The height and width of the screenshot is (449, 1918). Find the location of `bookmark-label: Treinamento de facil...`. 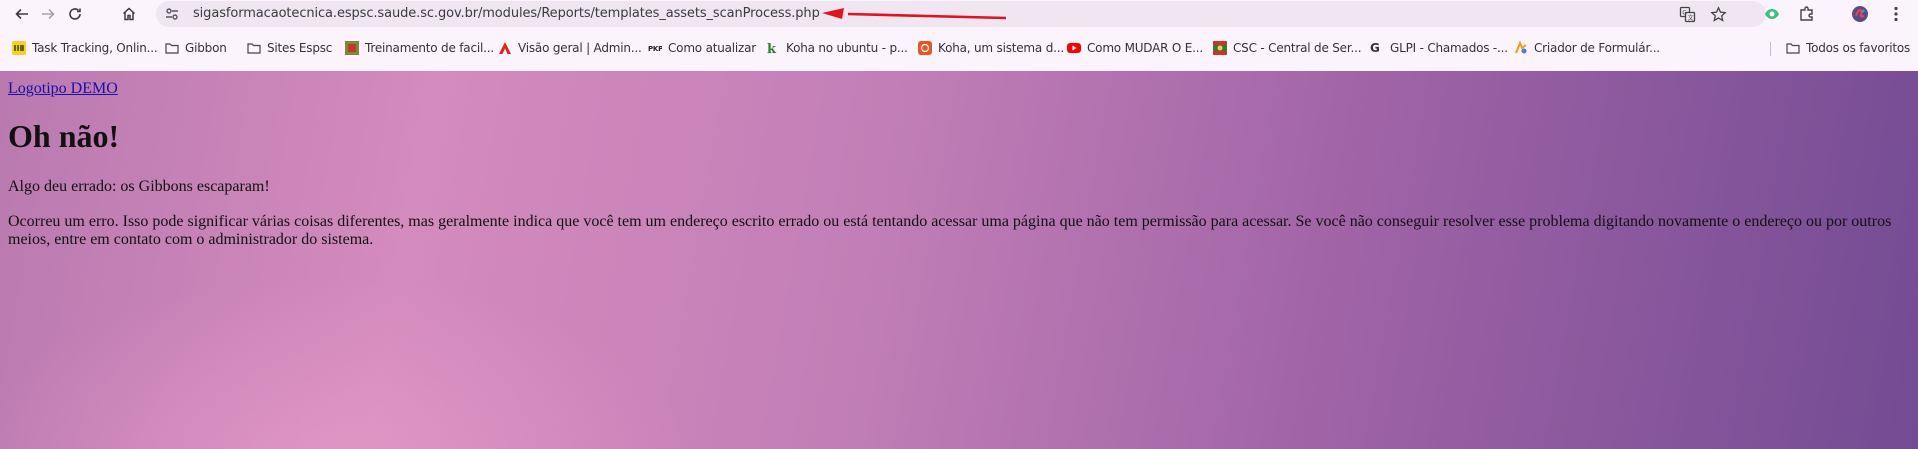

bookmark-label: Treinamento de facil... is located at coordinates (429, 48).